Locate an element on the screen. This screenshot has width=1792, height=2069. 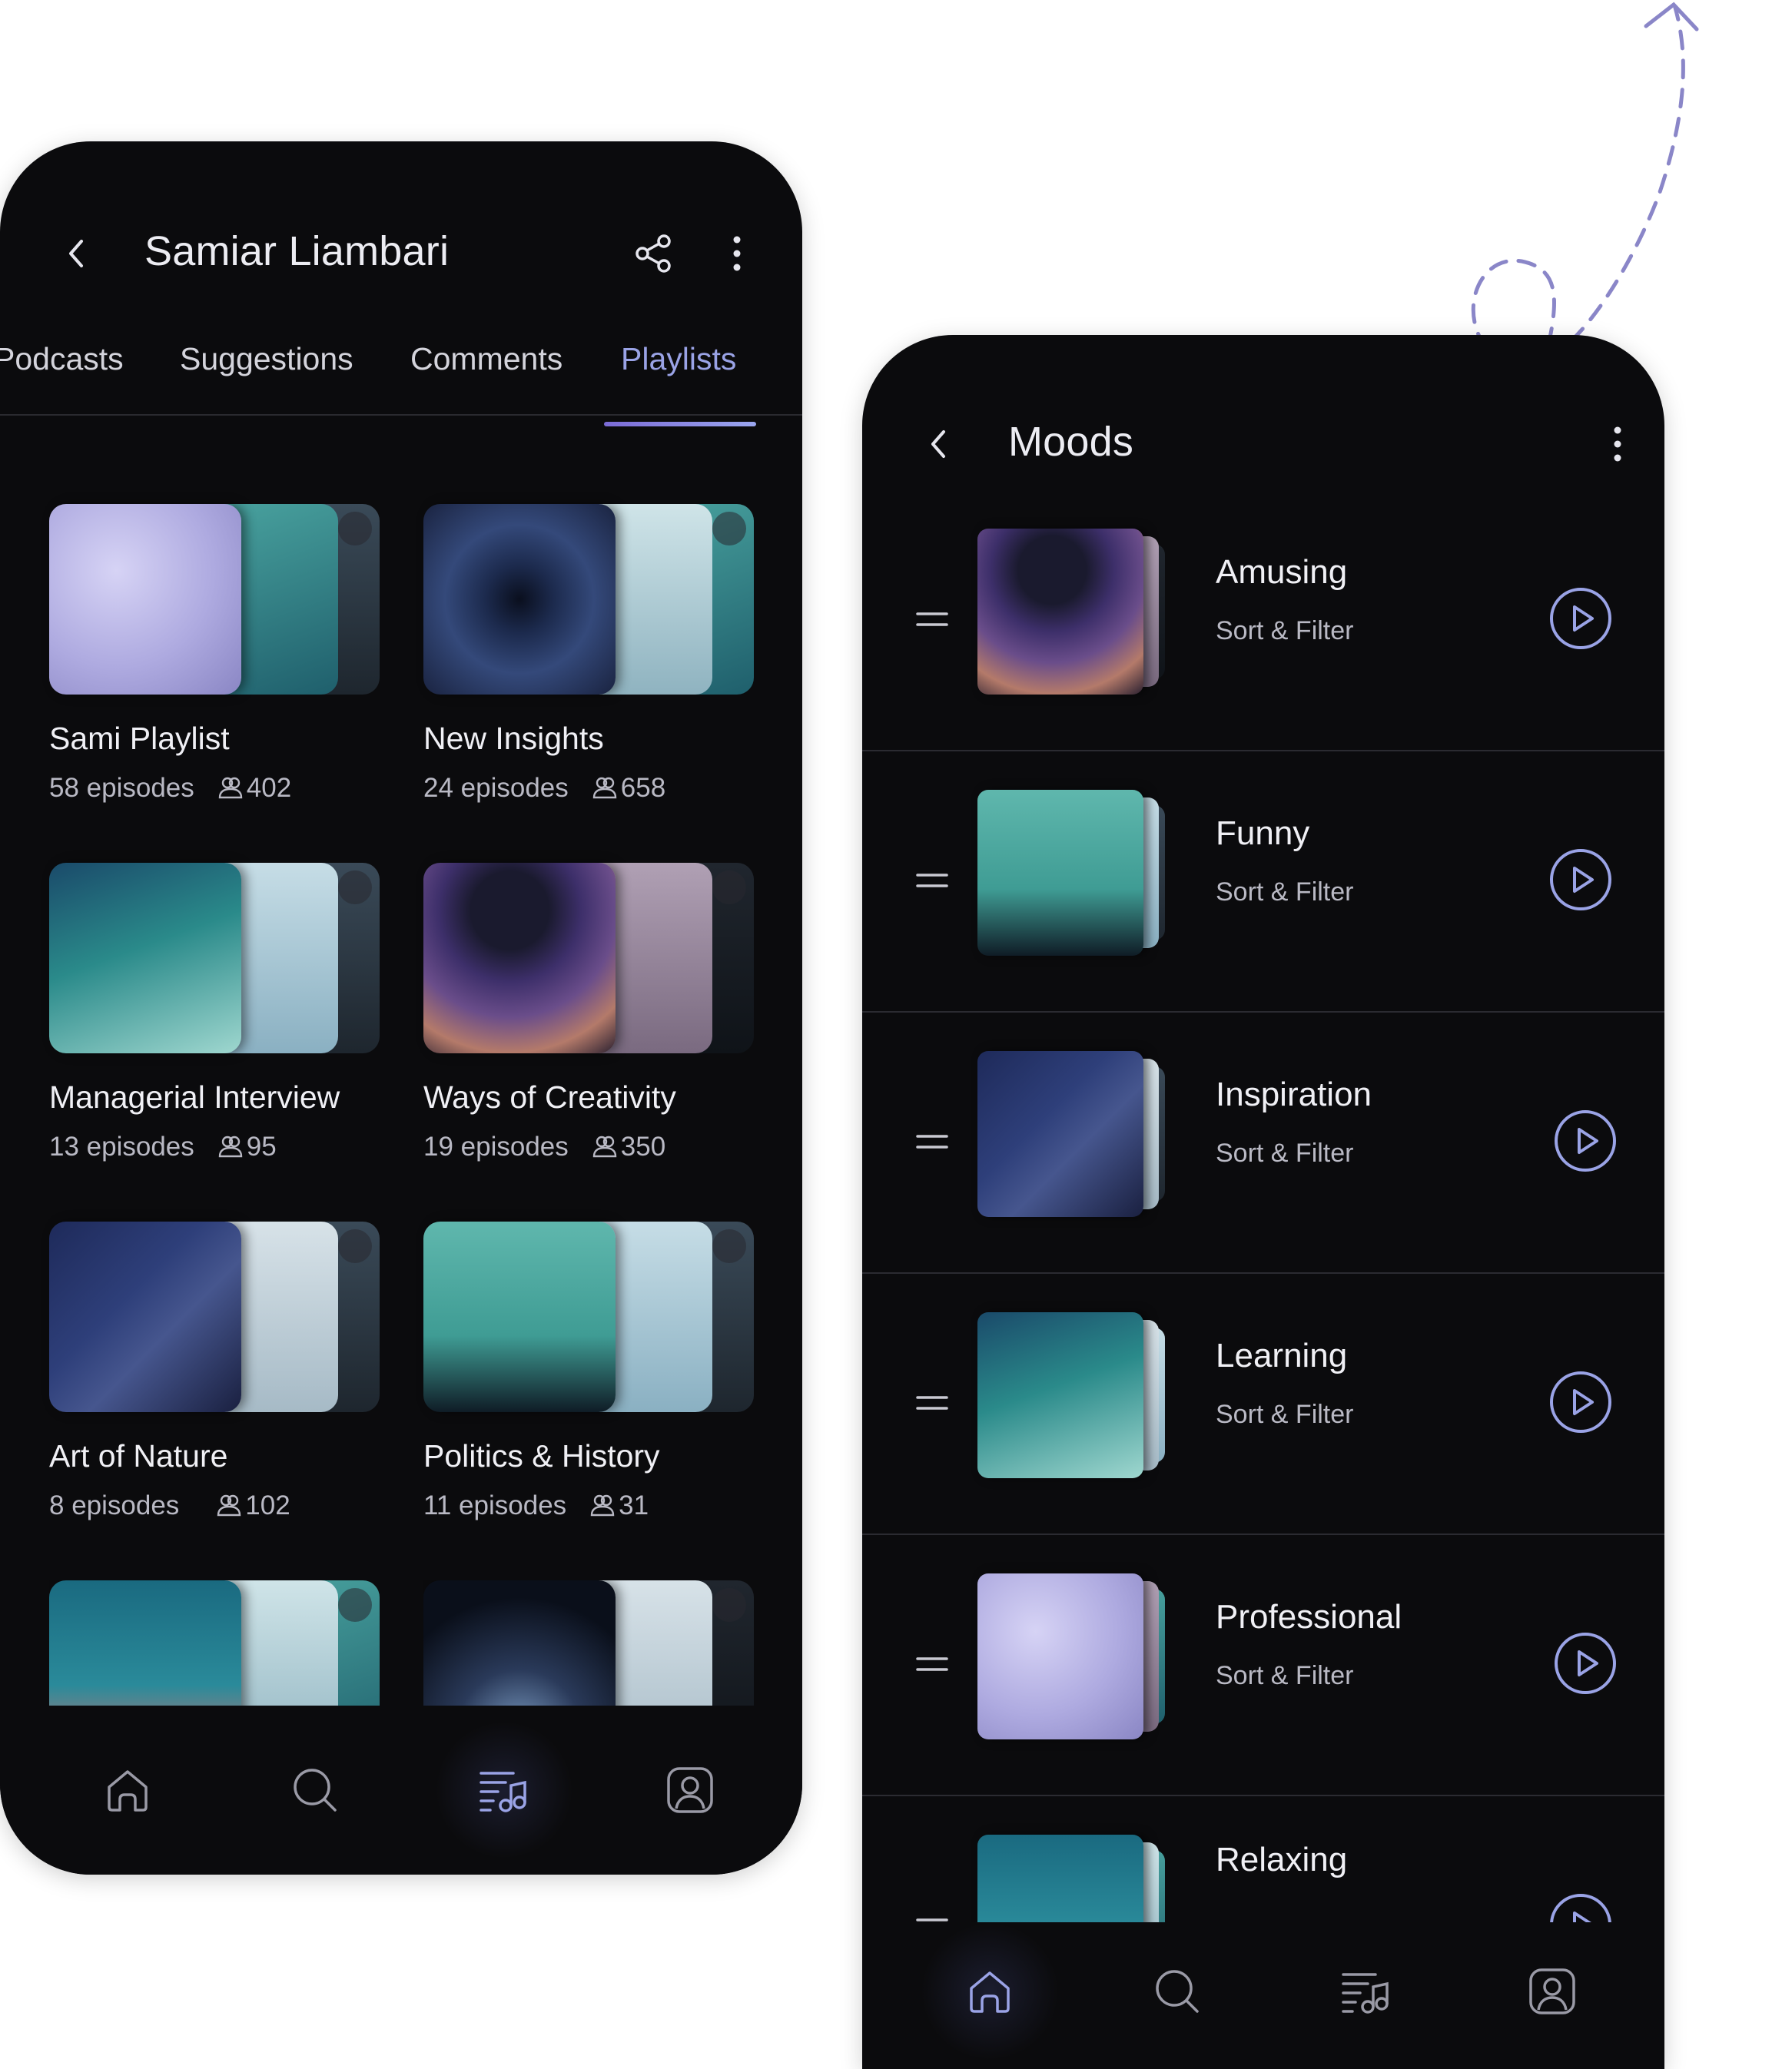
playlist-card: Ways of Creativity 19 episodes 350 is located at coordinates (588, 1012).